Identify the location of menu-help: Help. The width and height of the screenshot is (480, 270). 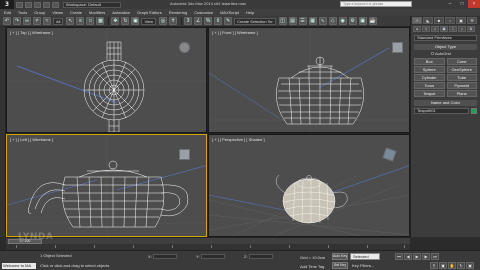
(250, 12).